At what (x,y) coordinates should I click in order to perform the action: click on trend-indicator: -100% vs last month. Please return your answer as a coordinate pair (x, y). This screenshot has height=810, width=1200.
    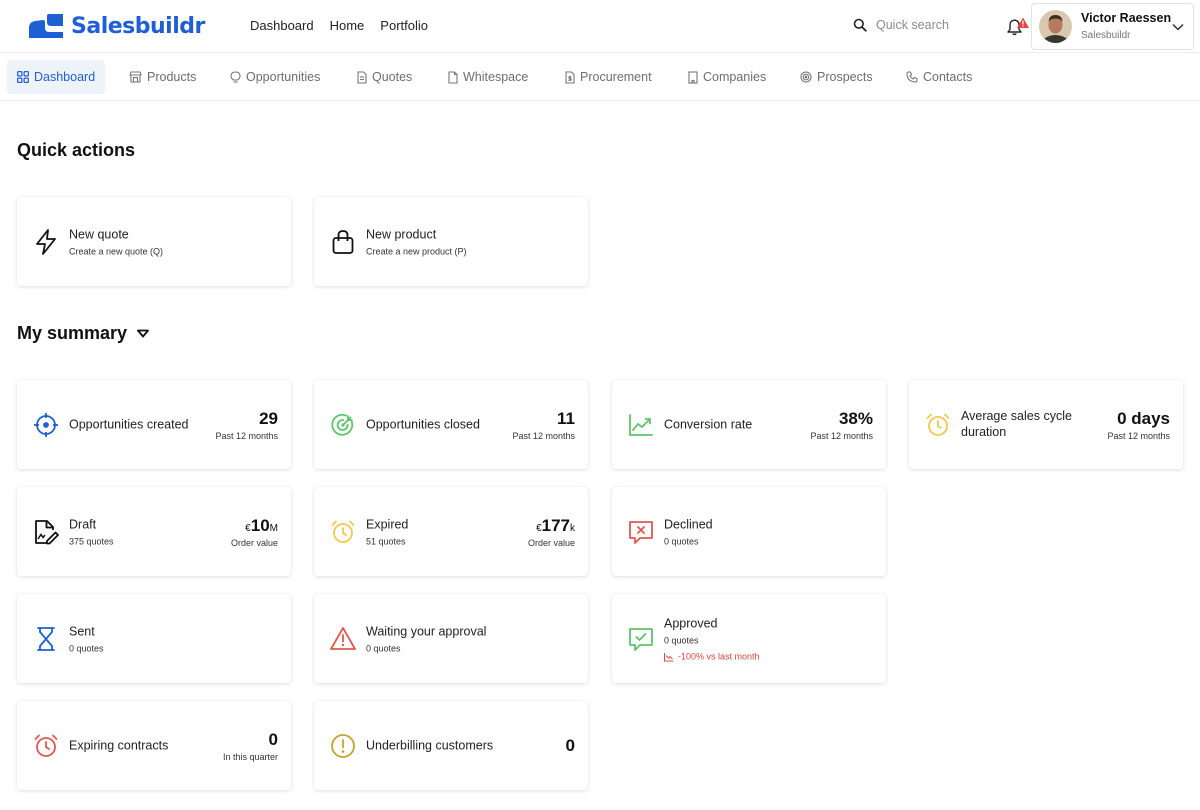
    Looking at the image, I should click on (712, 657).